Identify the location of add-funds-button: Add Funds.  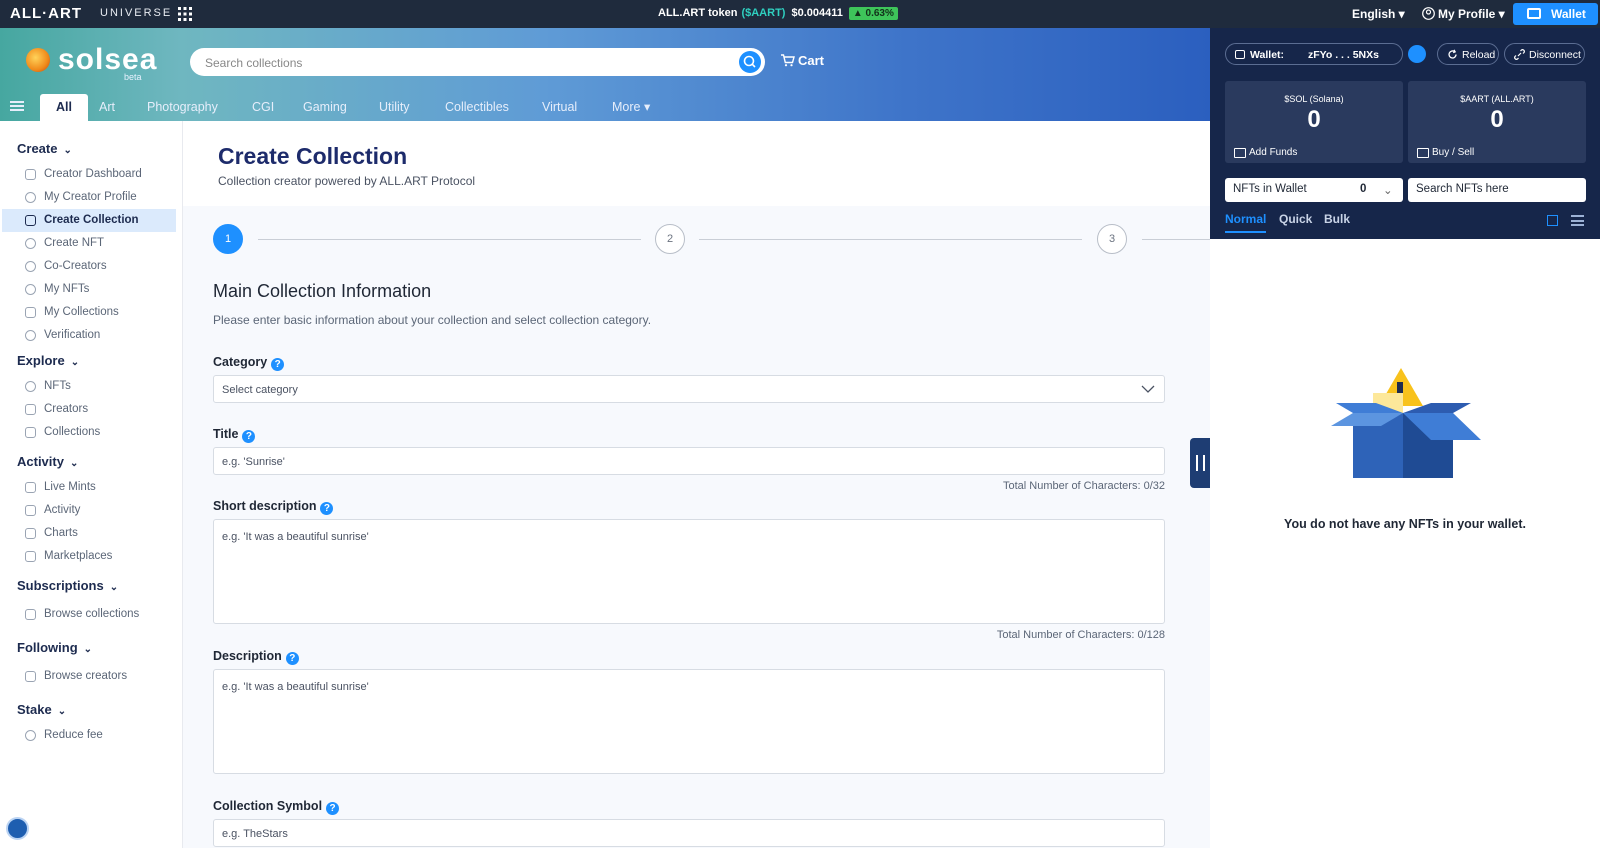
(1265, 152).